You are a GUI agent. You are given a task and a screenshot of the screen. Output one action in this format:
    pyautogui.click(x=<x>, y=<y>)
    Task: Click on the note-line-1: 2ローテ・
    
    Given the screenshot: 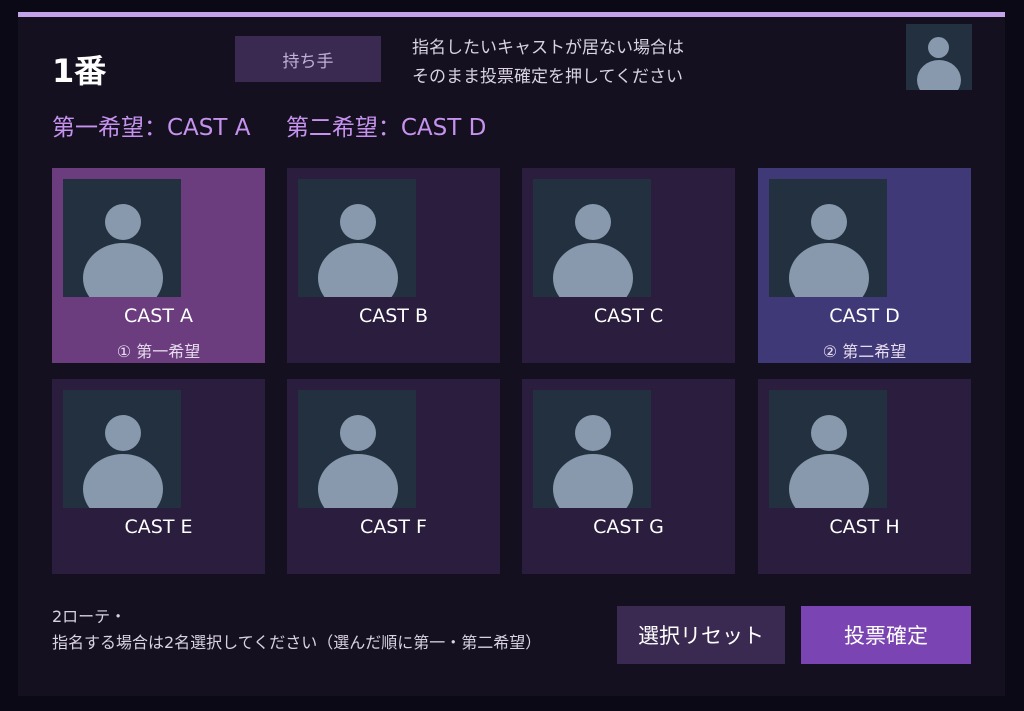 What is the action you would take?
    pyautogui.click(x=89, y=616)
    